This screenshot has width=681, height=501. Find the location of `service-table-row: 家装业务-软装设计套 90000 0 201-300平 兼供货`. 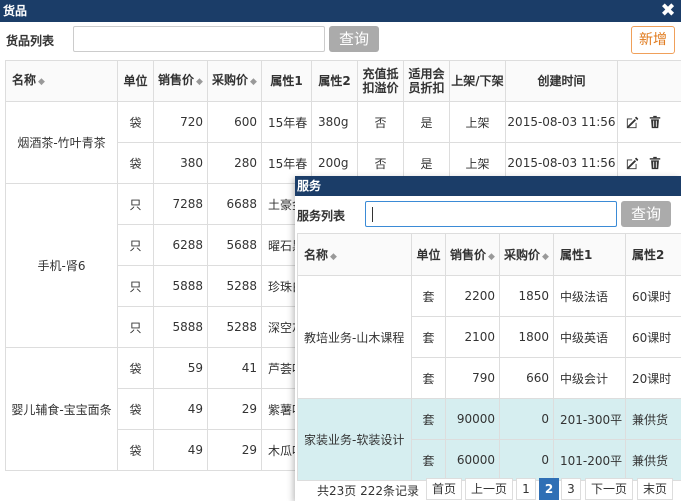

service-table-row: 家装业务-软装设计套 90000 0 201-300平 兼供货 is located at coordinates (489, 439).